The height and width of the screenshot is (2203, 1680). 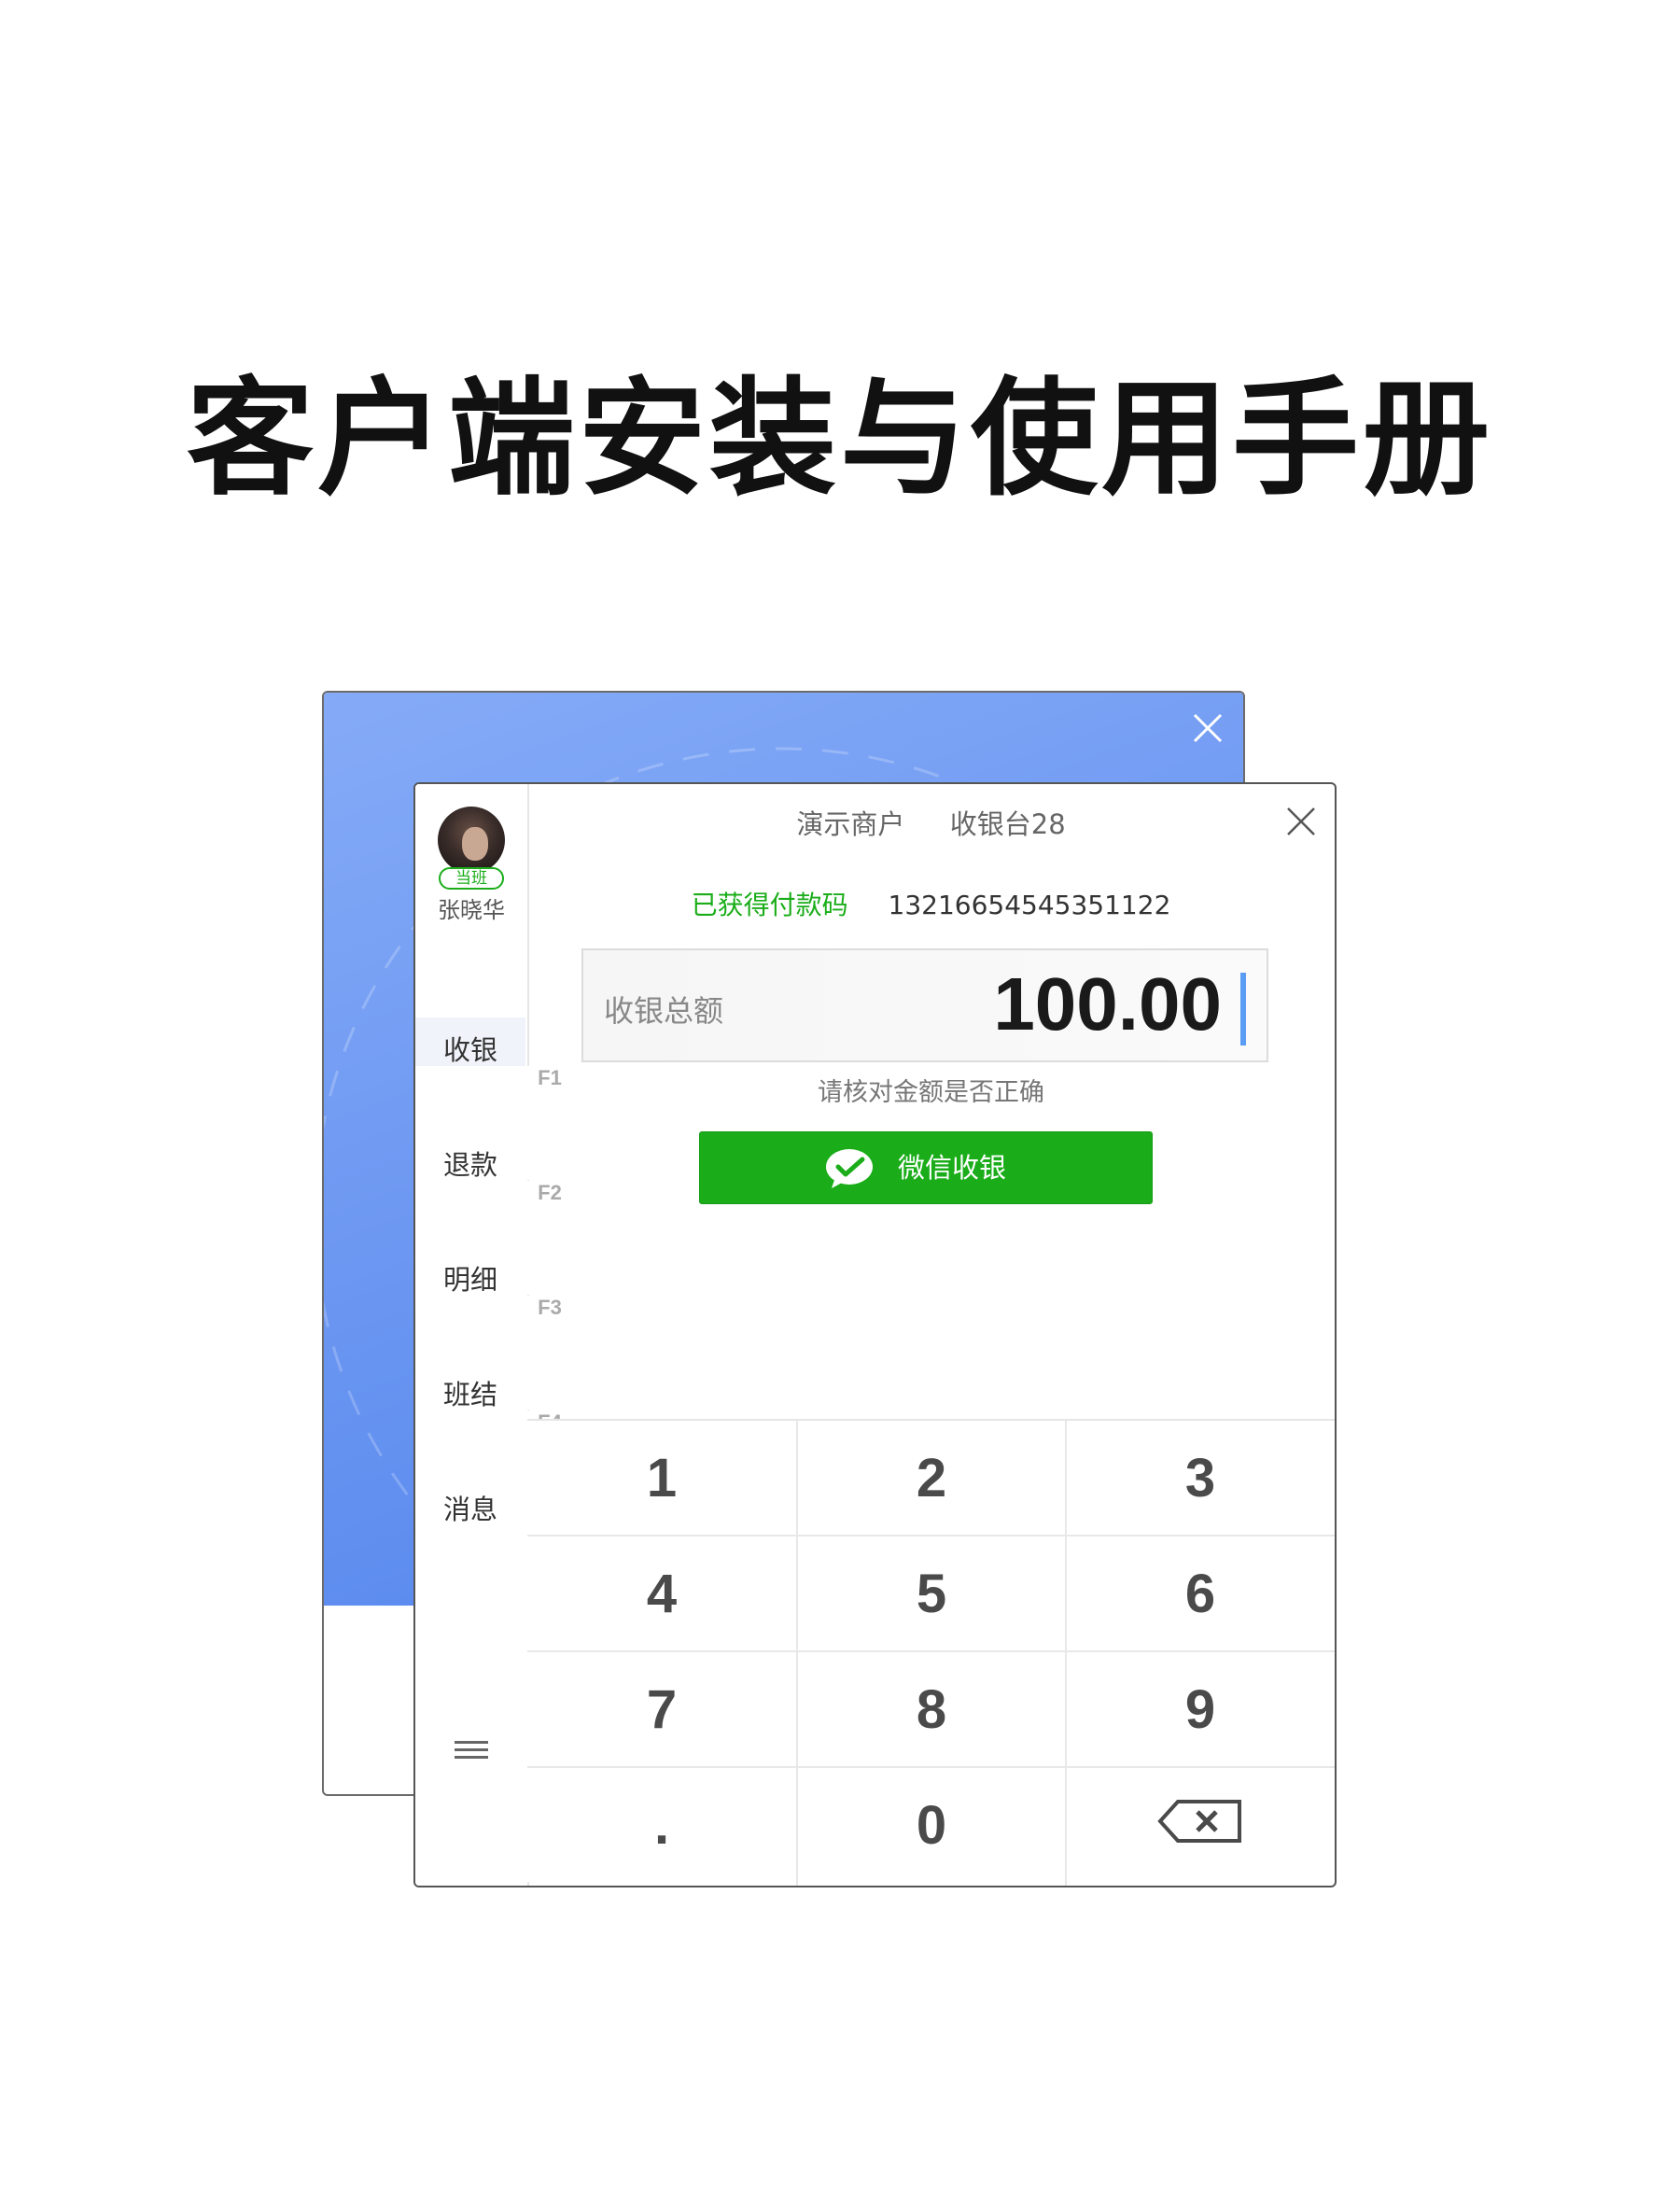 I want to click on key-2: 2, so click(x=931, y=1478).